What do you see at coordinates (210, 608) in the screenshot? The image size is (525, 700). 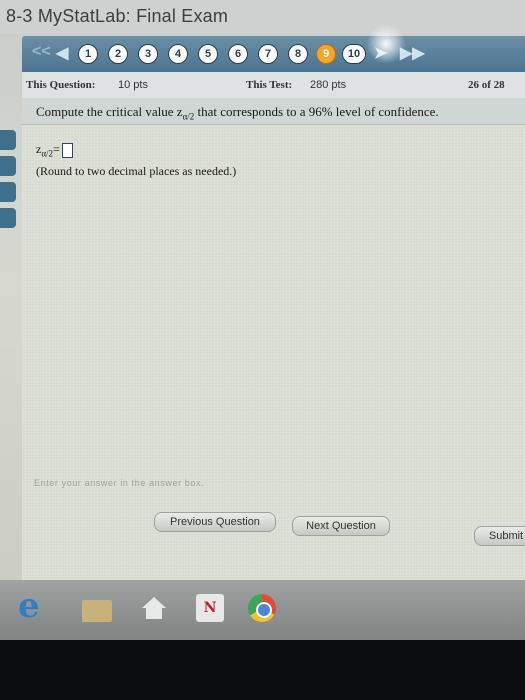 I see `n-app-icon: N` at bounding box center [210, 608].